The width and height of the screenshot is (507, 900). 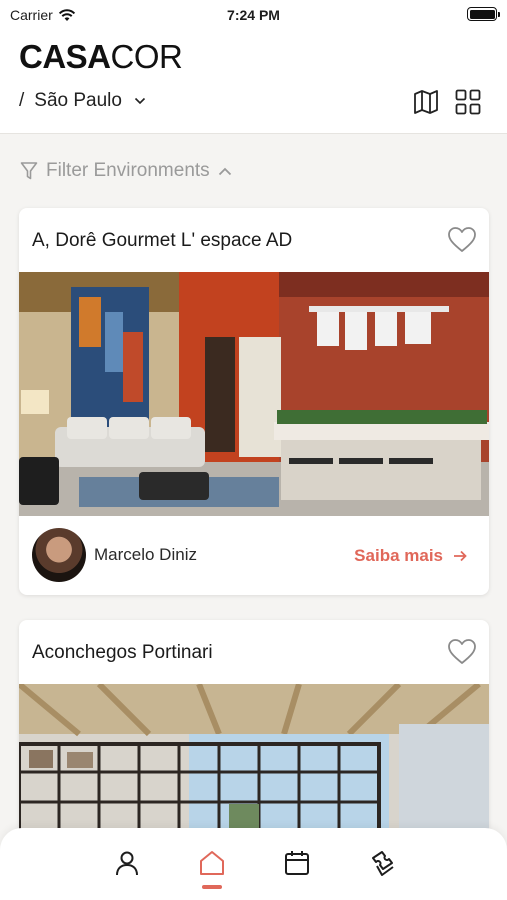 What do you see at coordinates (78, 100) in the screenshot?
I see `city-label: São Paulo` at bounding box center [78, 100].